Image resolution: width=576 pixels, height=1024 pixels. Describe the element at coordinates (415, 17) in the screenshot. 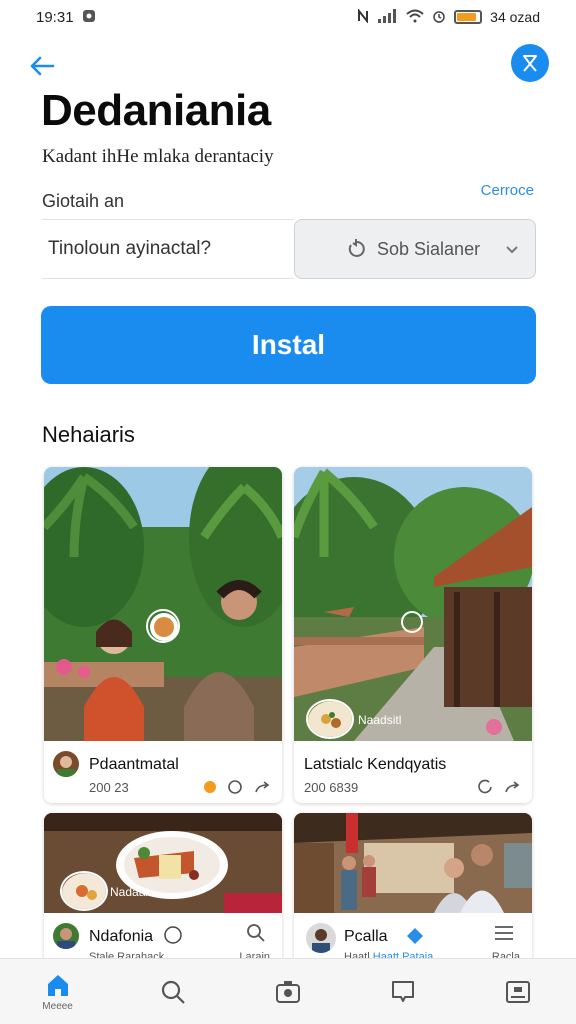

I see `wifi-icon` at that location.